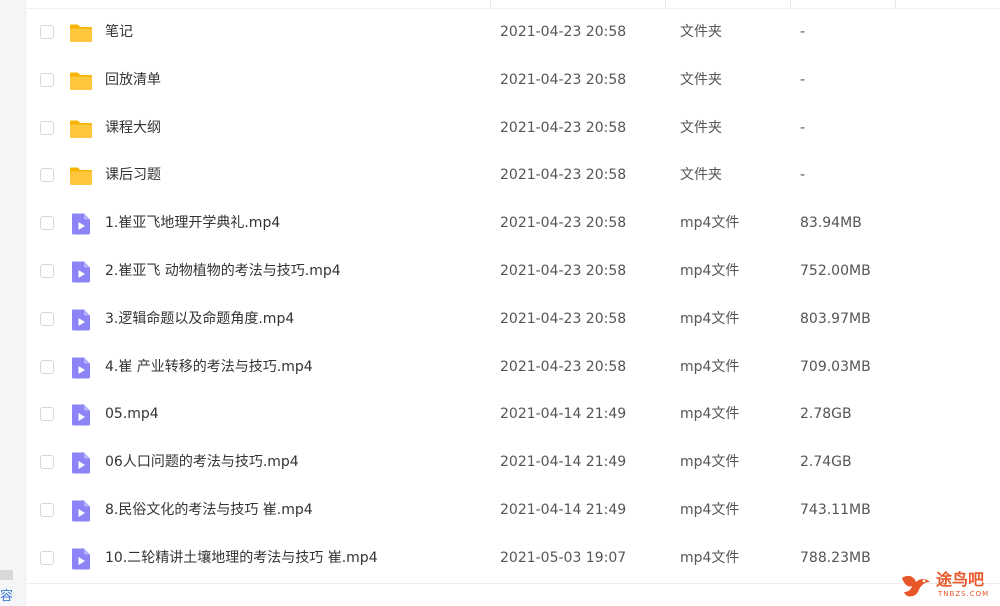  Describe the element at coordinates (133, 81) in the screenshot. I see `file-name: 回放清单` at that location.